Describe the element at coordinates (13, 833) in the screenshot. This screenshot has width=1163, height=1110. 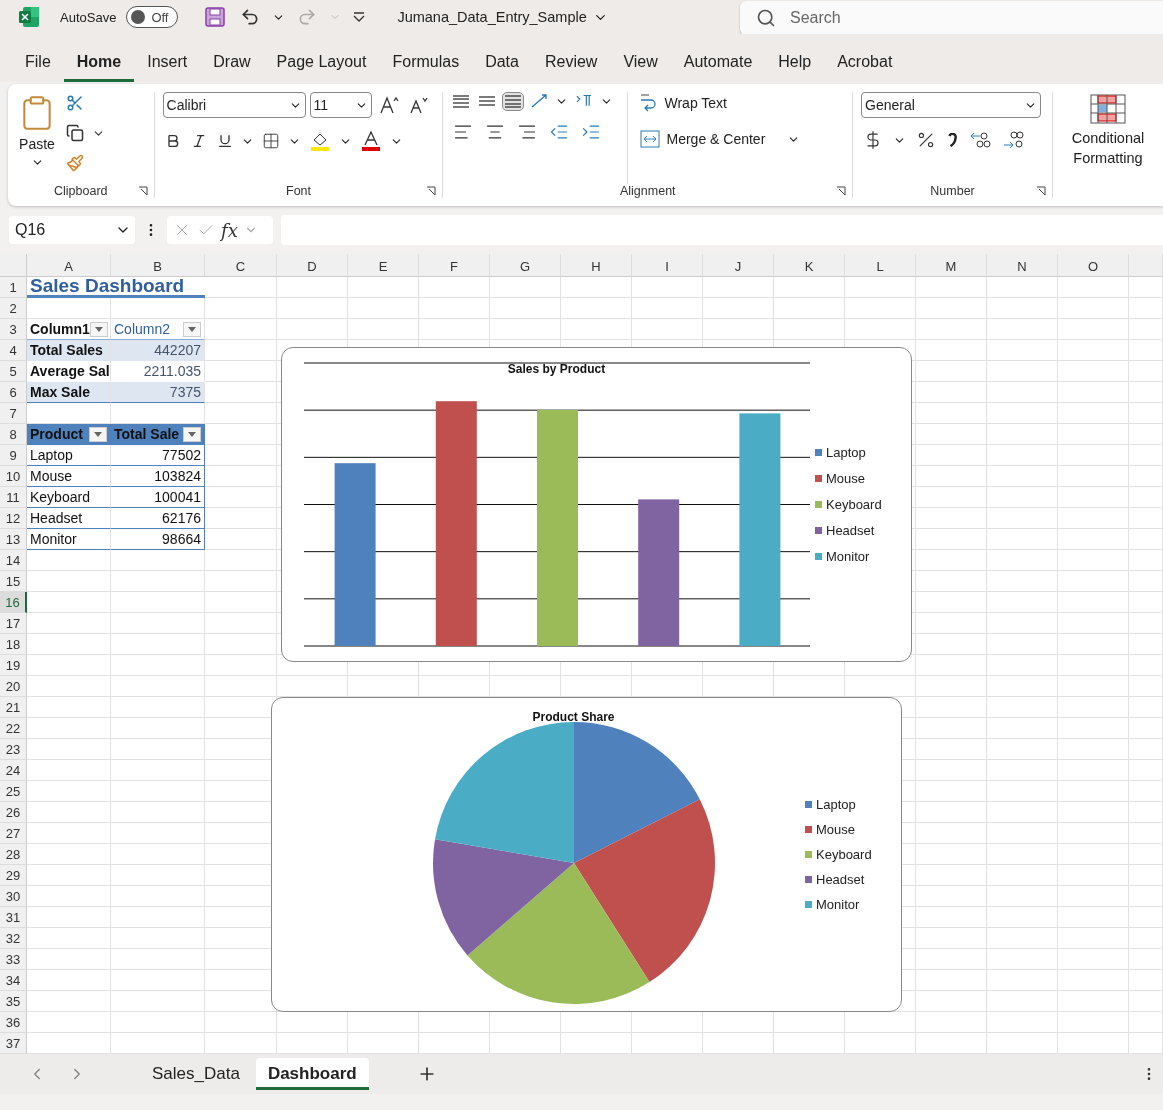
I see `row-header: 27` at that location.